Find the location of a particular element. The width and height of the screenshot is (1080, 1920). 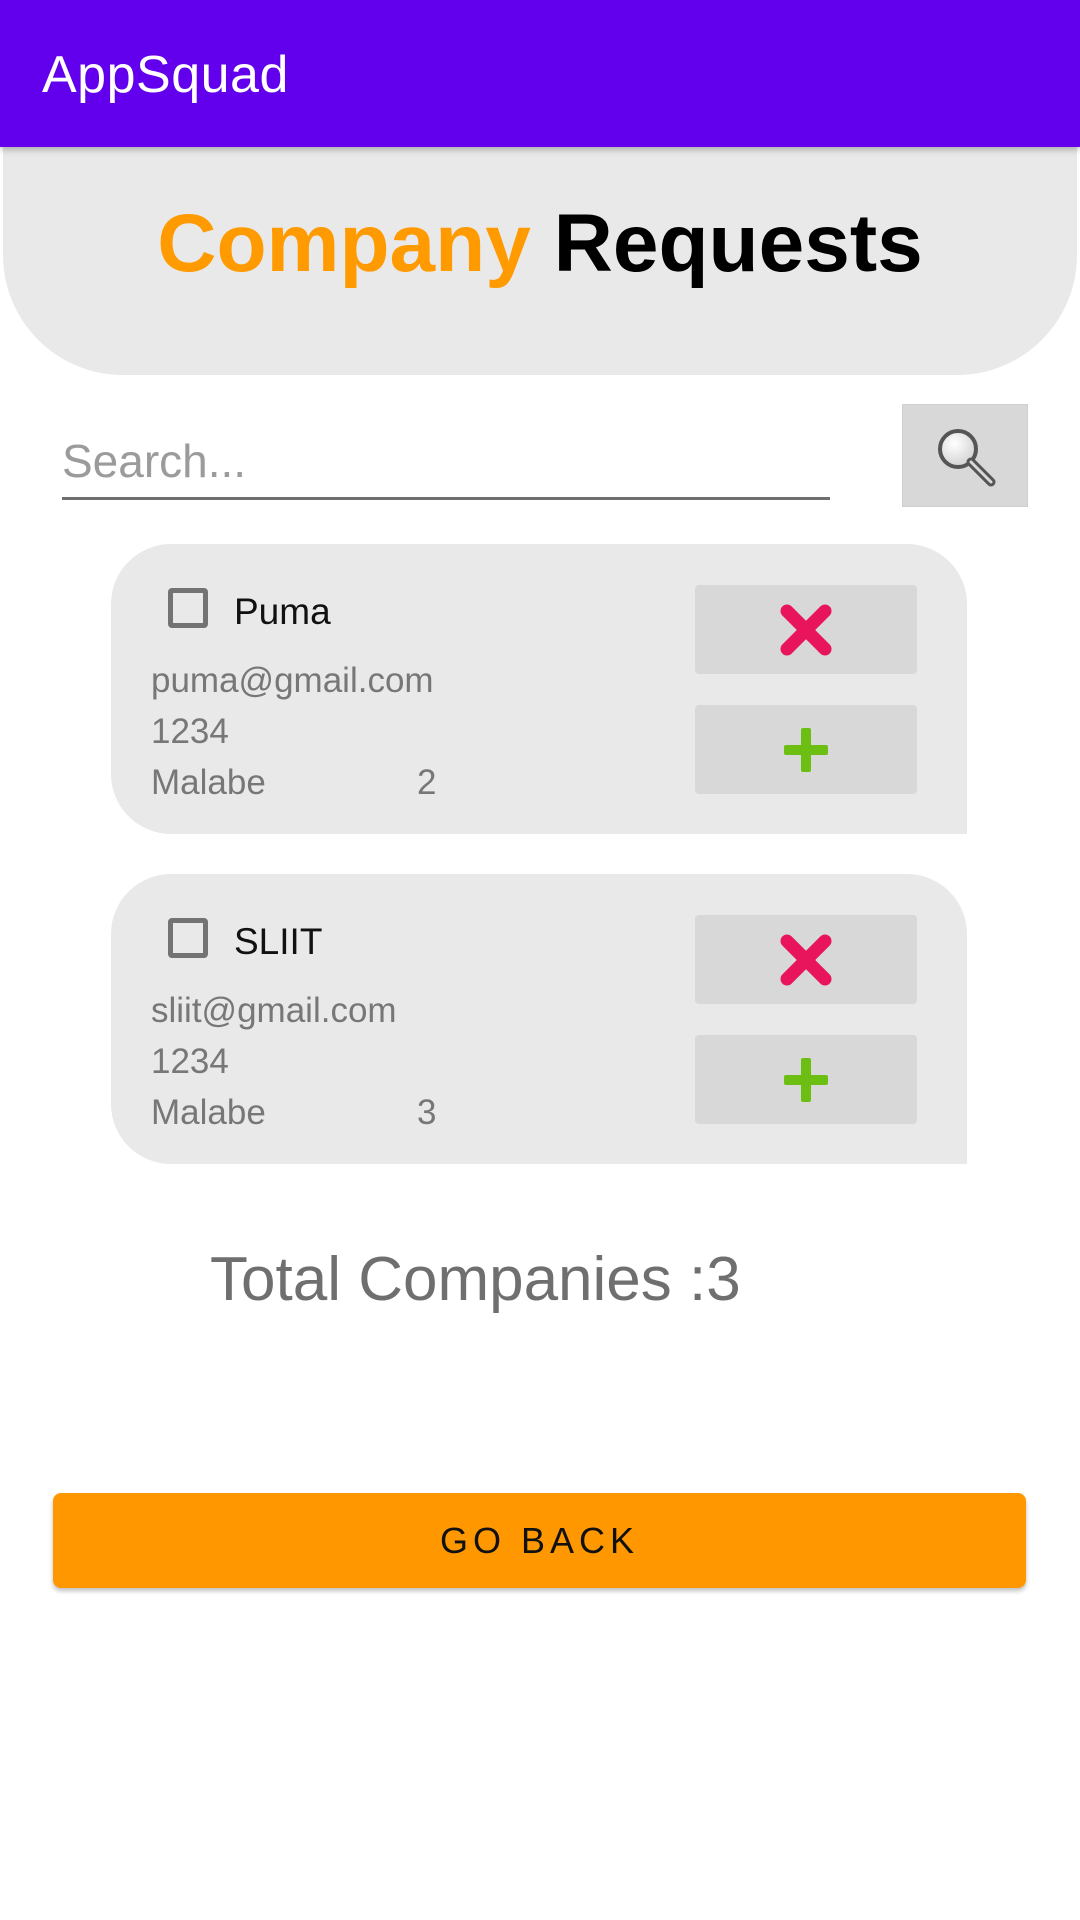

company-email: puma@gmail.com is located at coordinates (292, 680).